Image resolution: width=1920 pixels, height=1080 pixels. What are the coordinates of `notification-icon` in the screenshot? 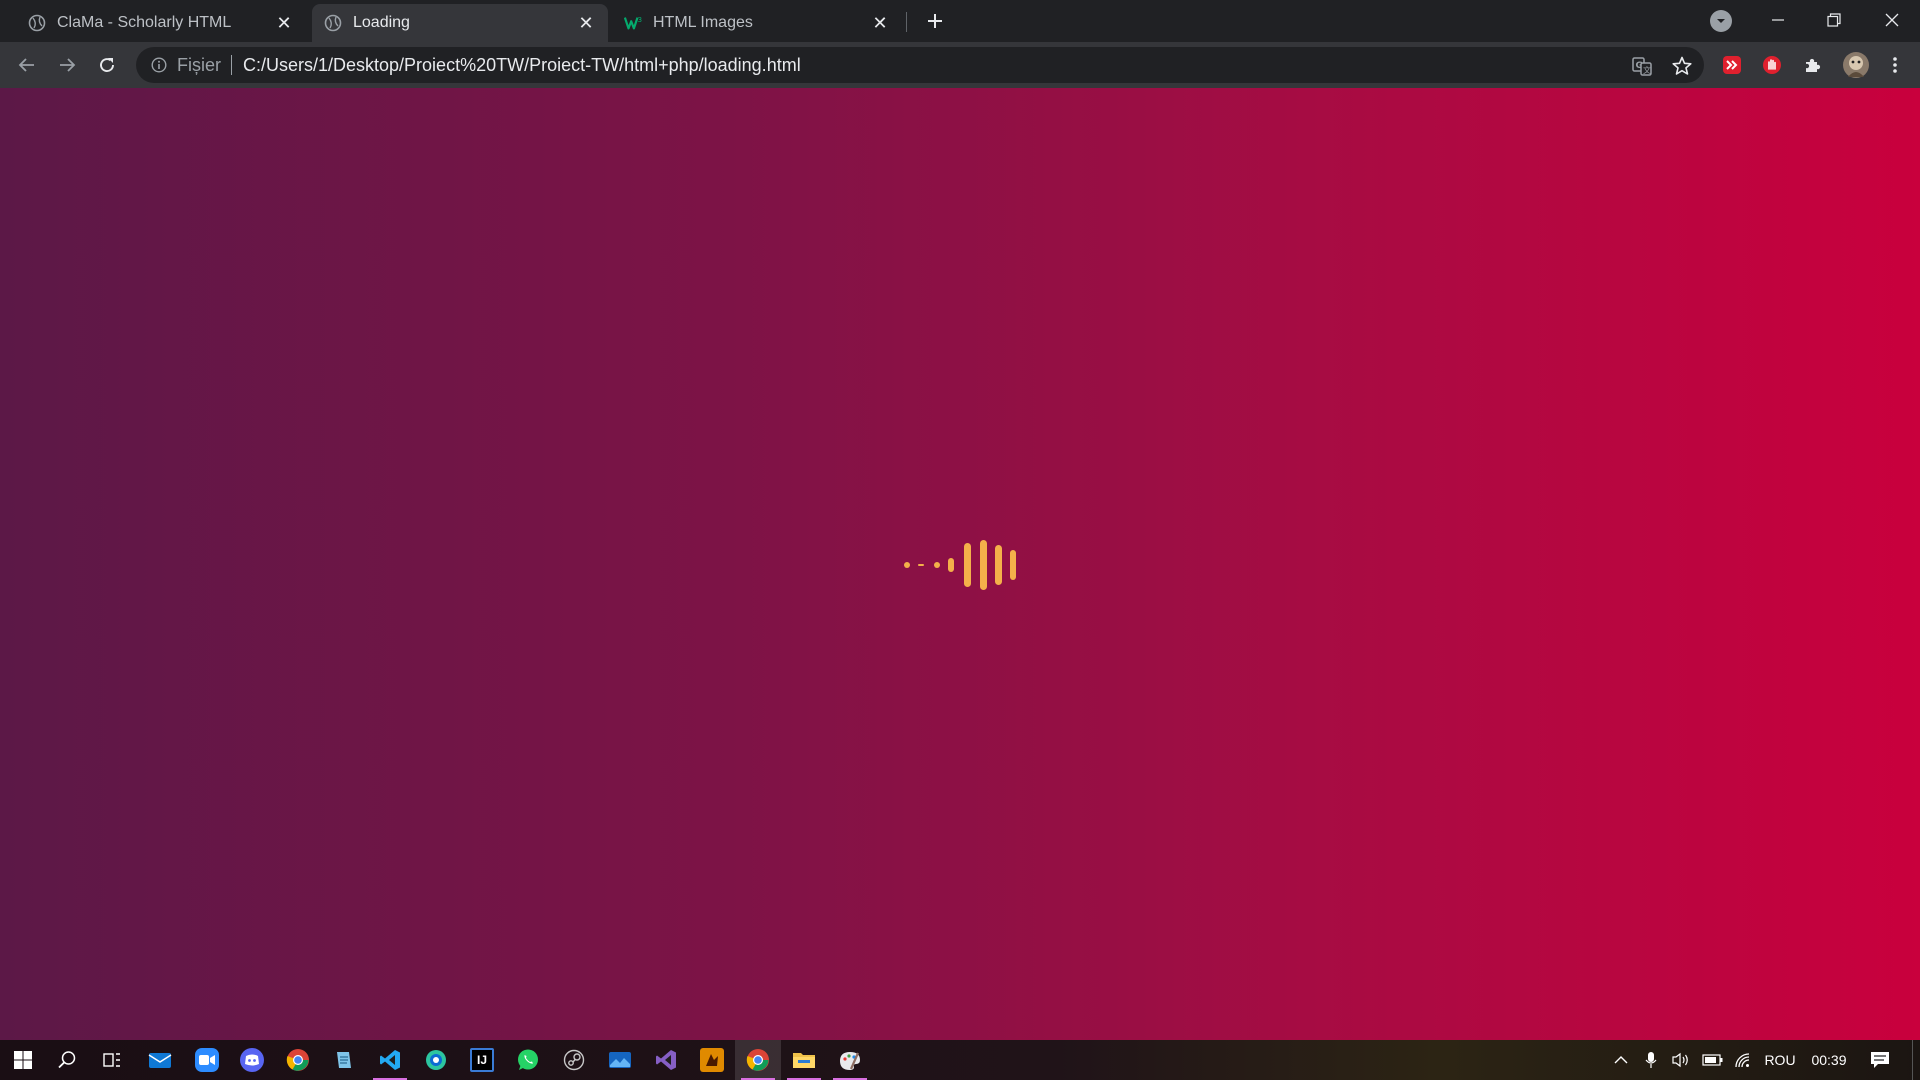 It's located at (1880, 1060).